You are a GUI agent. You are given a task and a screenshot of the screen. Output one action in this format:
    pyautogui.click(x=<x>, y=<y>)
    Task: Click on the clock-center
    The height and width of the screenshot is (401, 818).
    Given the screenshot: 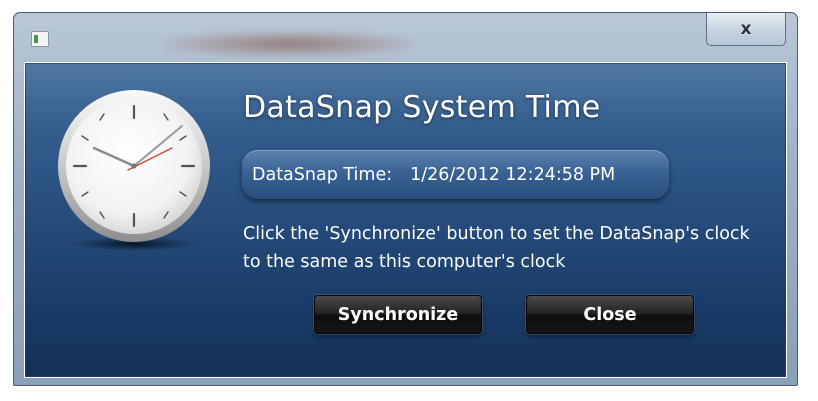 What is the action you would take?
    pyautogui.click(x=134, y=166)
    